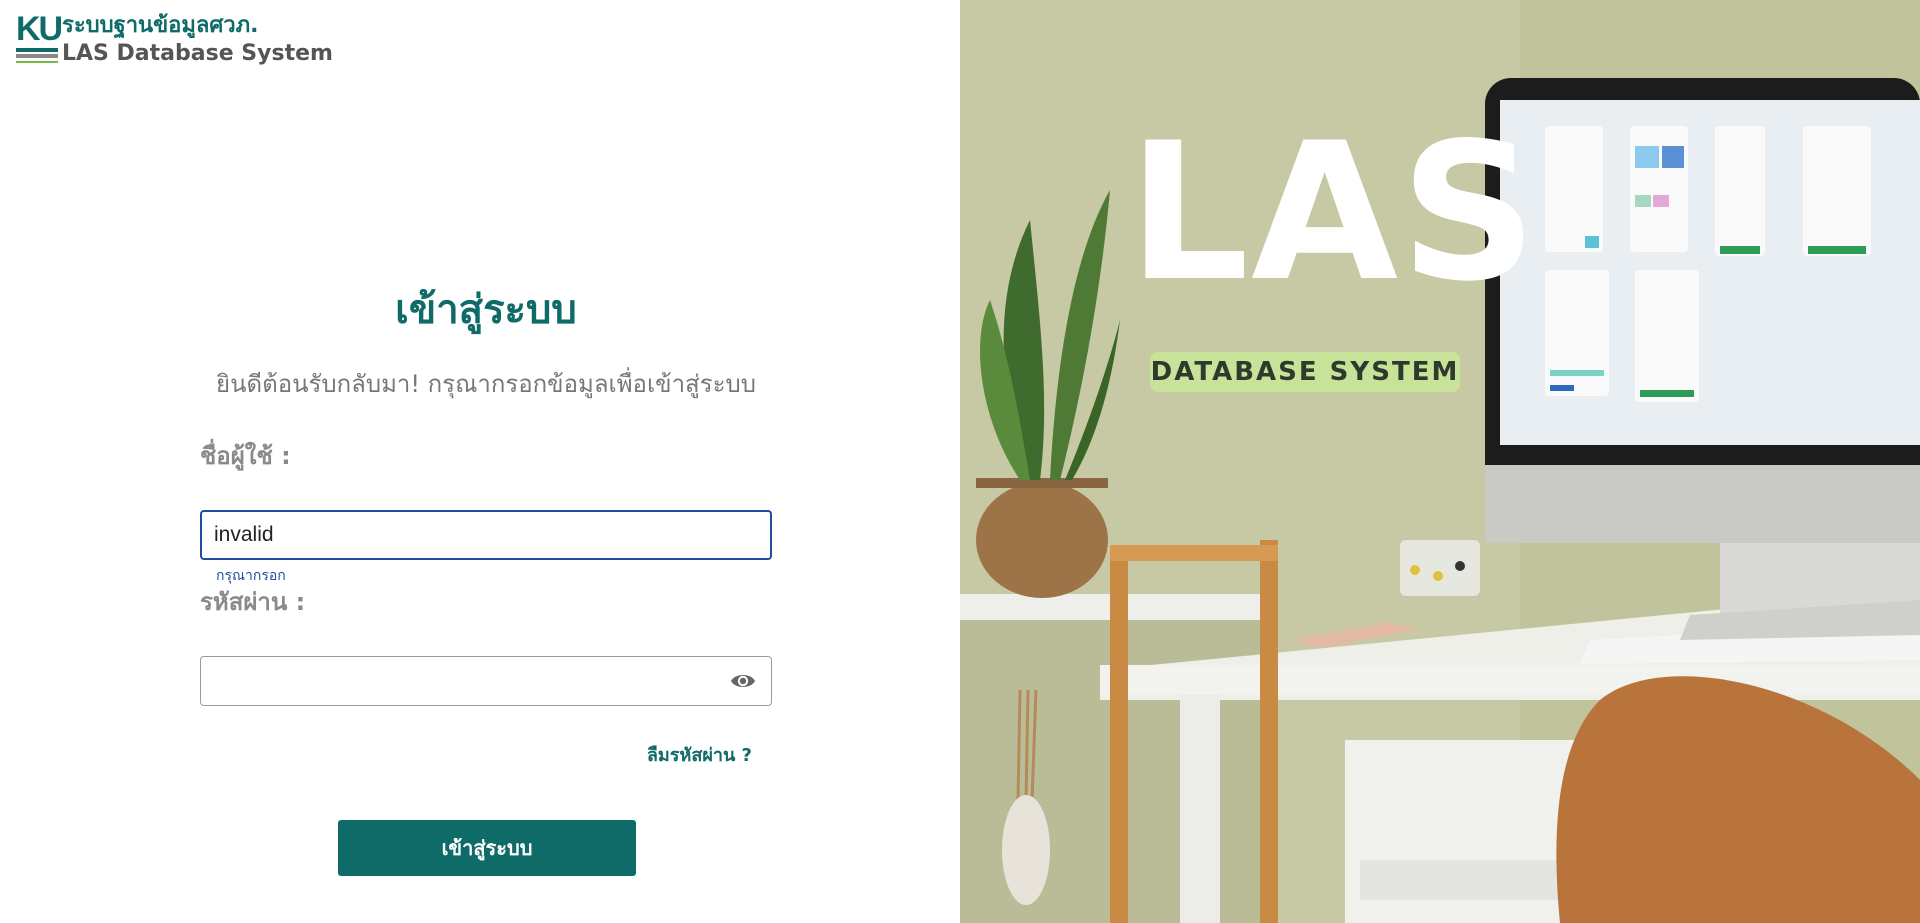 This screenshot has height=923, width=1920. I want to click on password-label: รหัสผ่าน :, so click(253, 602).